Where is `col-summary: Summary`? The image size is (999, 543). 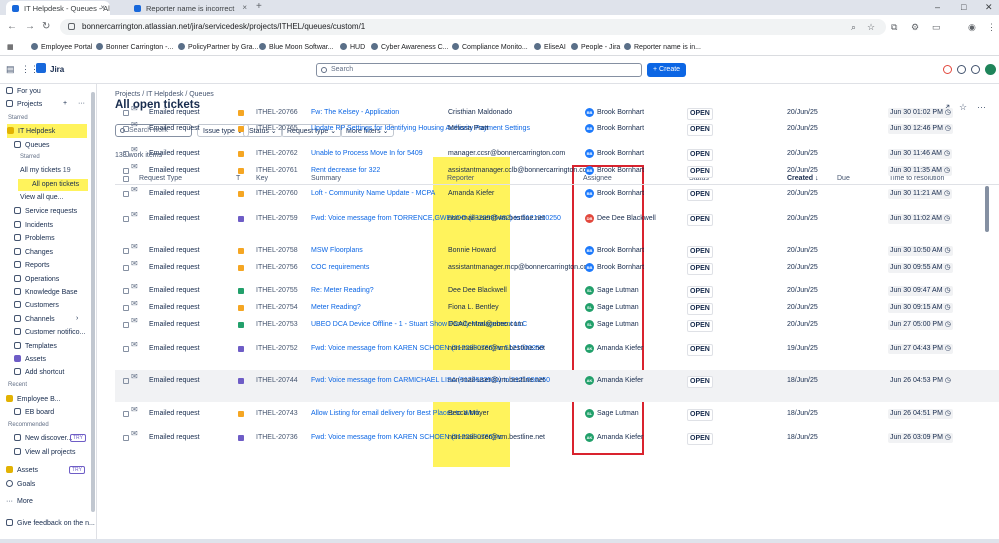
col-summary: Summary is located at coordinates (326, 178).